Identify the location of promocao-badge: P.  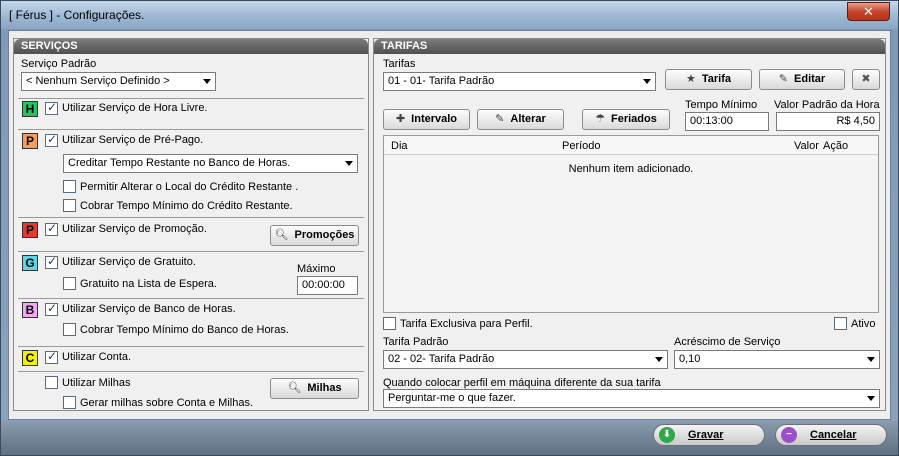
(30, 230).